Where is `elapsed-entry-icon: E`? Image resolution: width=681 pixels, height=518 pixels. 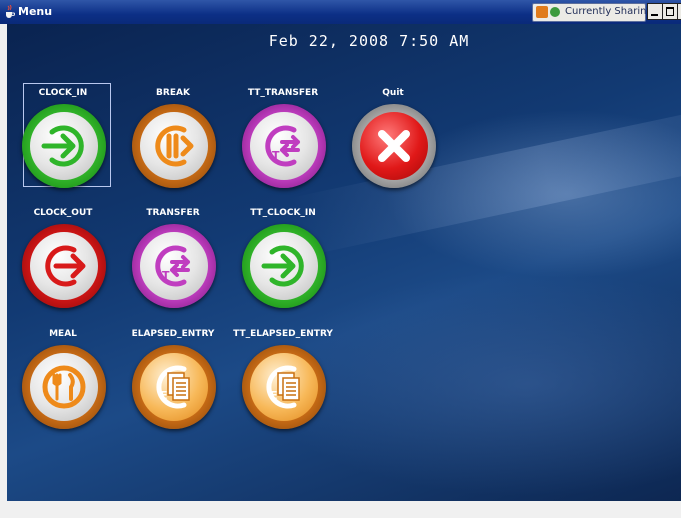 elapsed-entry-icon: E is located at coordinates (173, 387).